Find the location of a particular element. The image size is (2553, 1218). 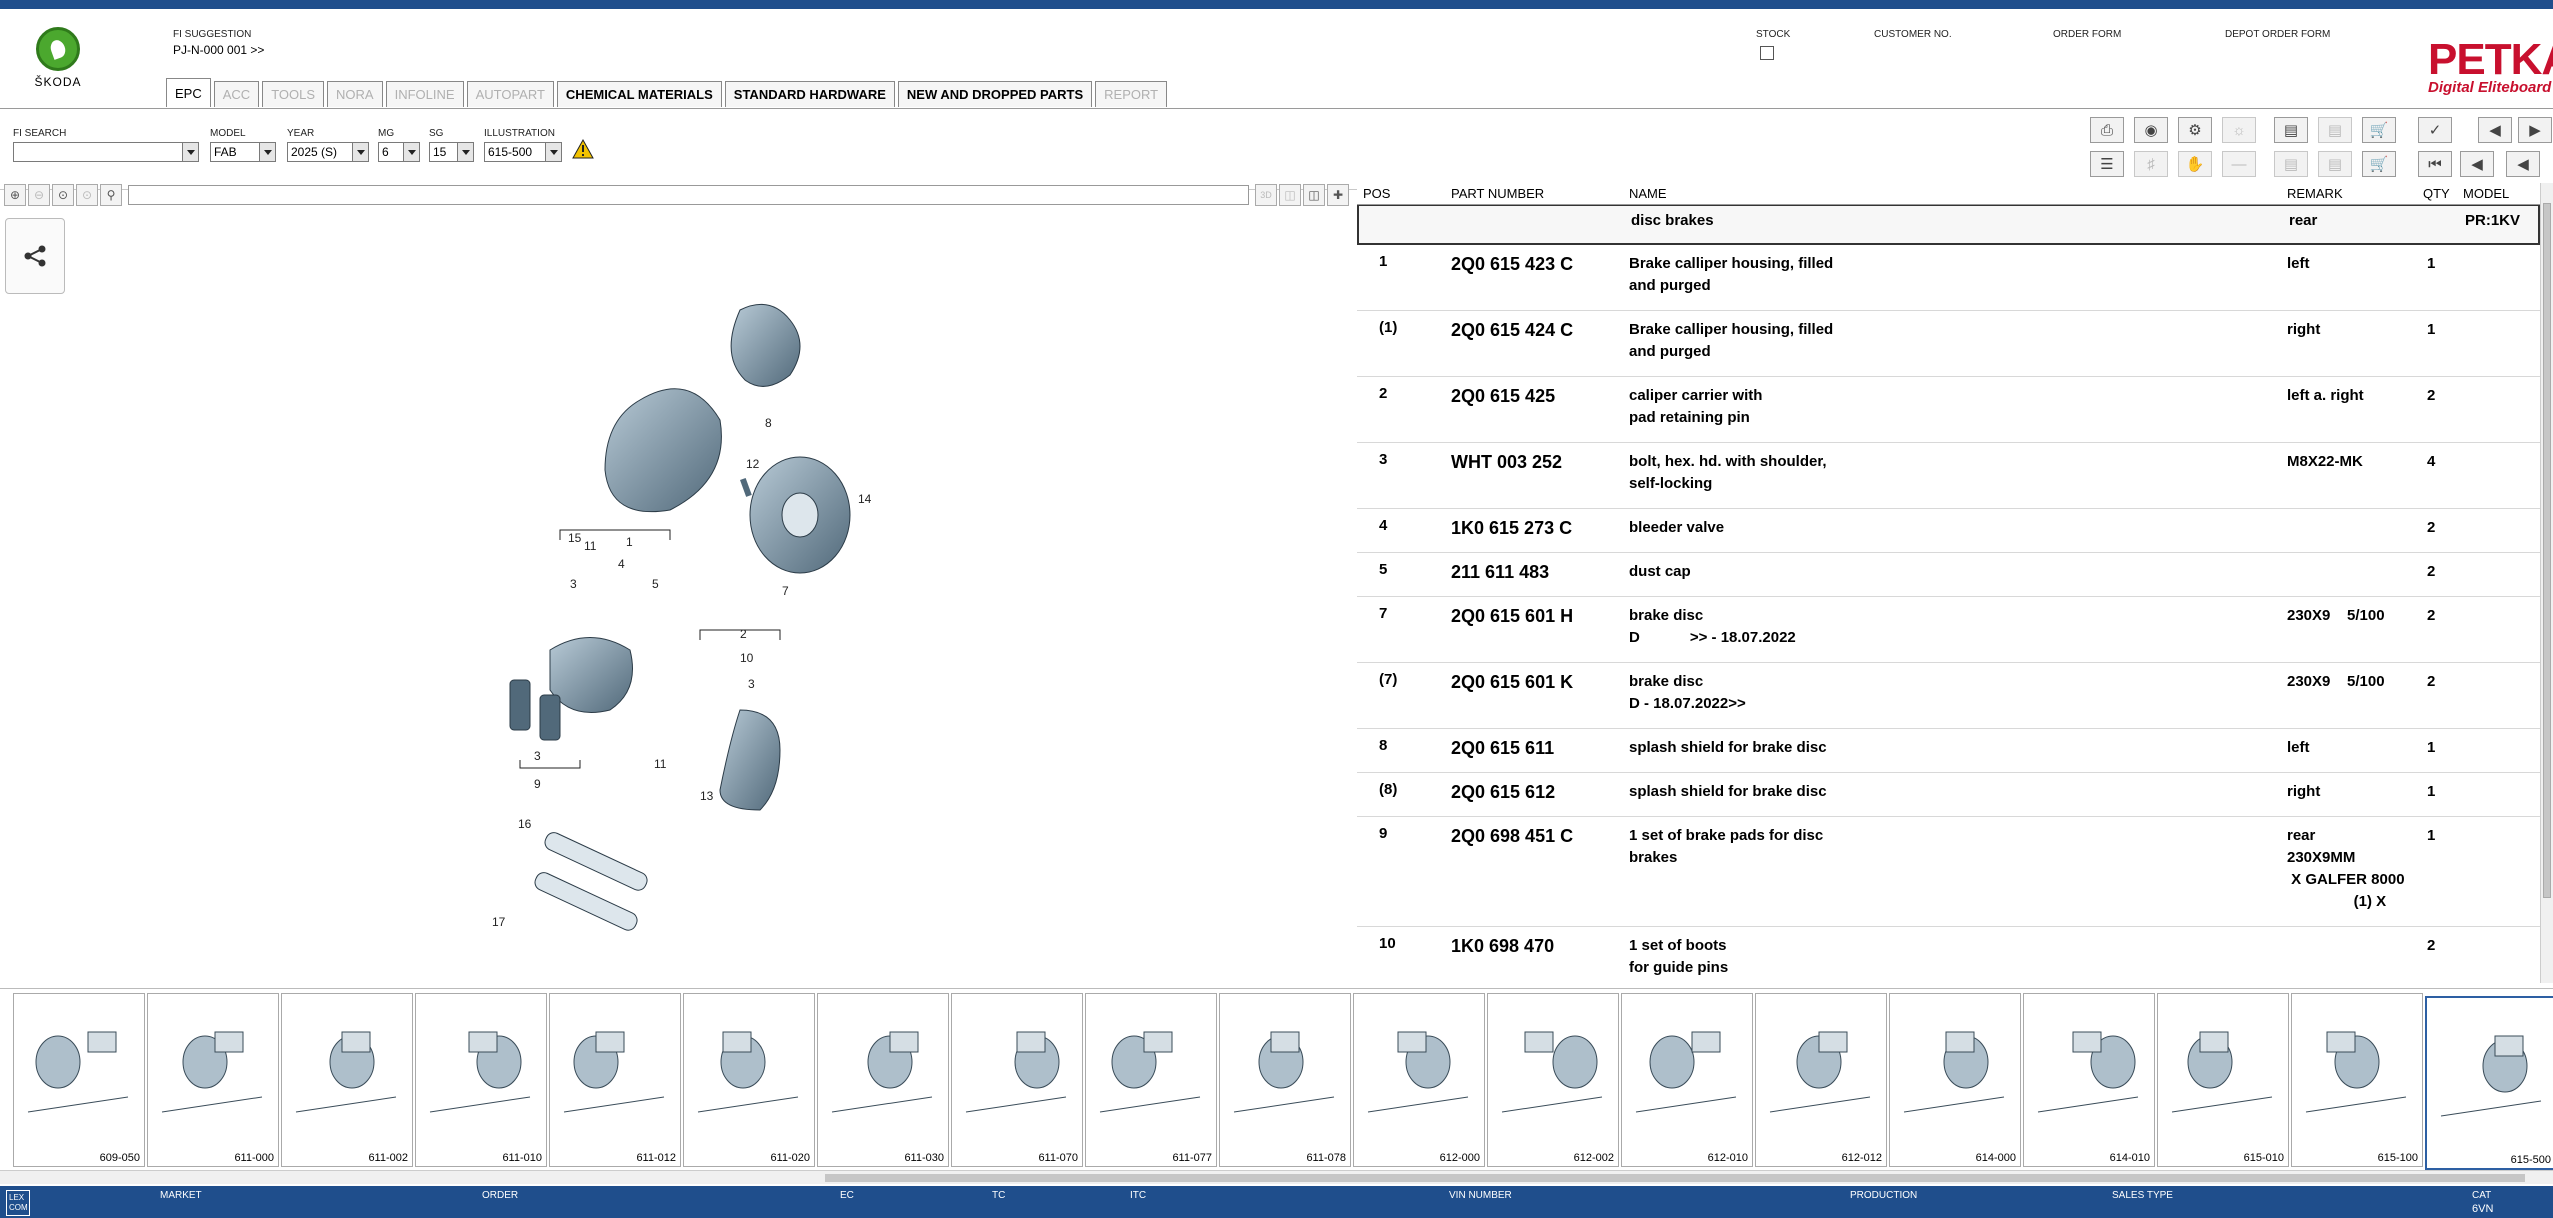

pin-icon: ✓ is located at coordinates (2435, 130).